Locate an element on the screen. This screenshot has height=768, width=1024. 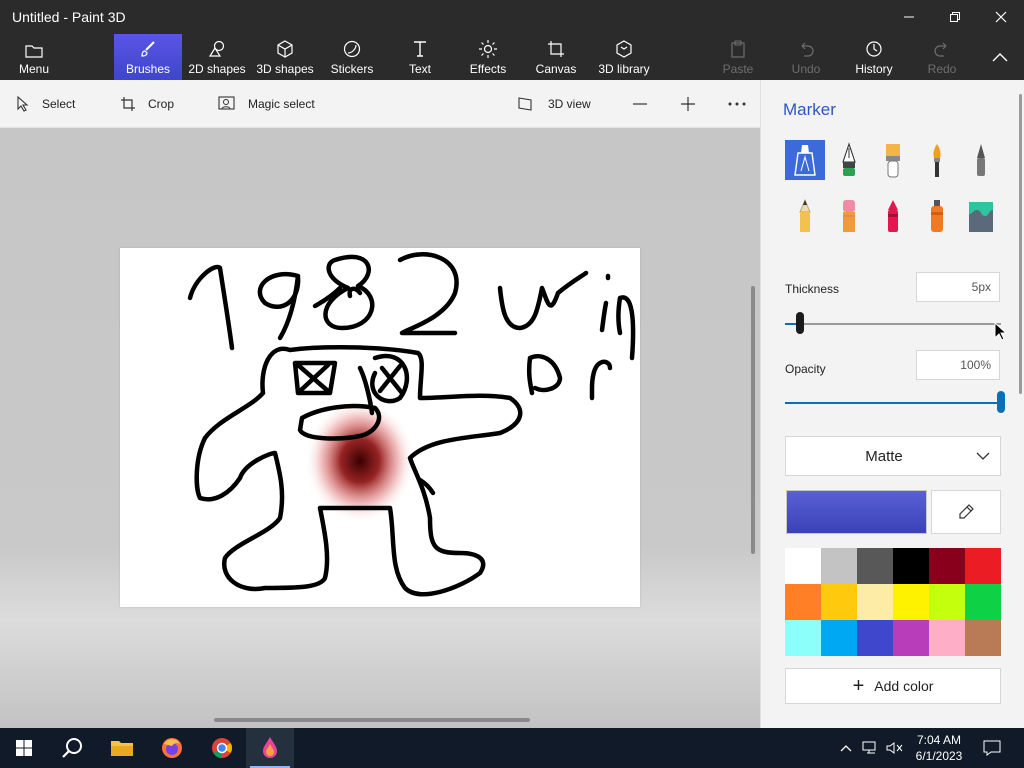
chevron-down-icon is located at coordinates (983, 456).